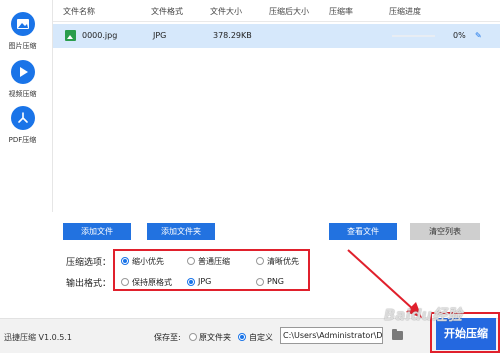  I want to click on clear-list-button: 清空列表, so click(445, 231).